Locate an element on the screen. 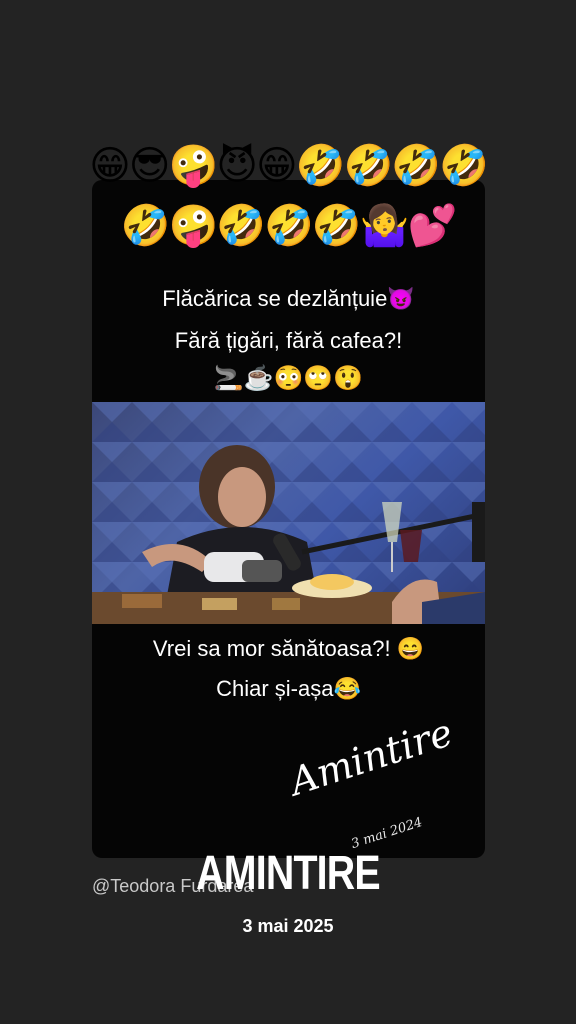 The height and width of the screenshot is (1024, 576). video-scene is located at coordinates (288, 513).